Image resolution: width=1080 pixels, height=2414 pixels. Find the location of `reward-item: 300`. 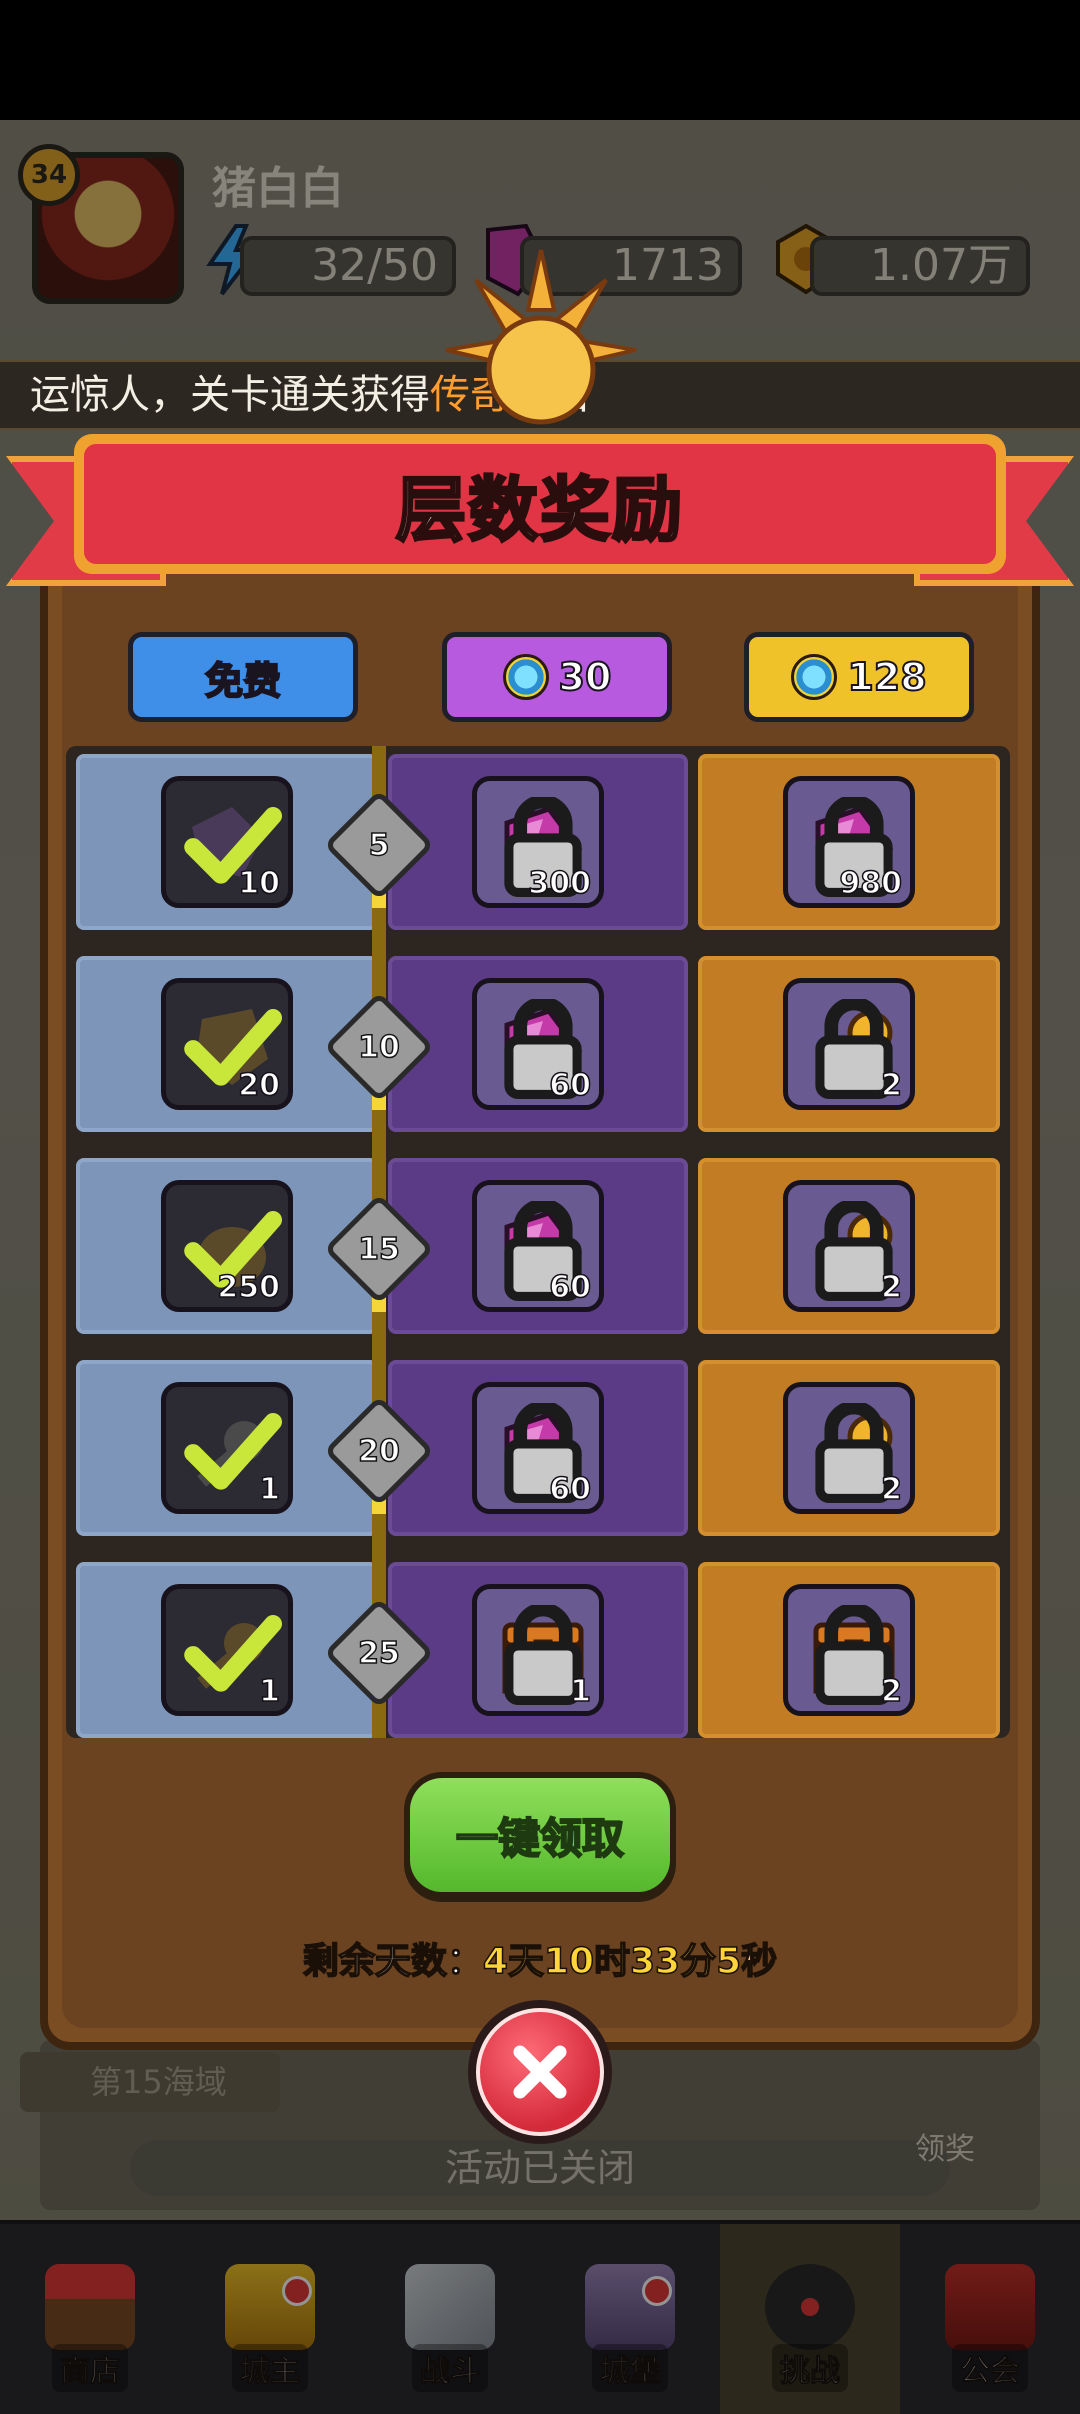

reward-item: 300 is located at coordinates (538, 842).